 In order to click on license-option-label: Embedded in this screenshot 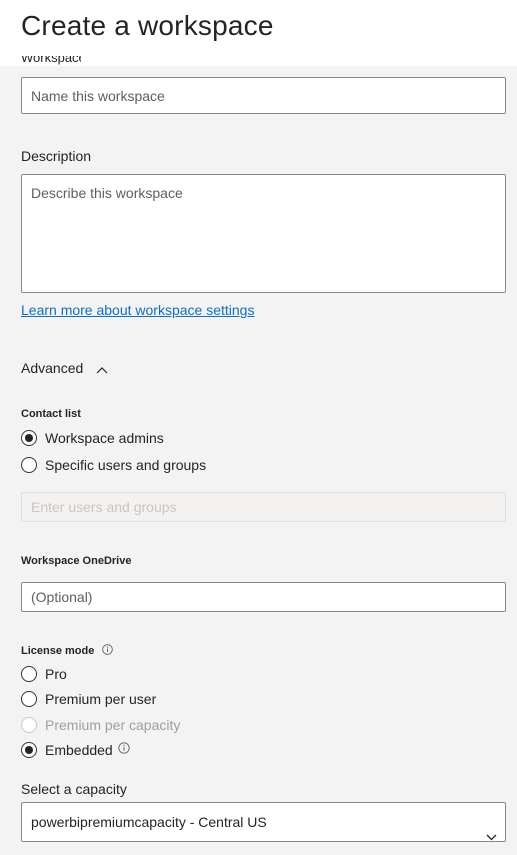, I will do `click(79, 750)`.